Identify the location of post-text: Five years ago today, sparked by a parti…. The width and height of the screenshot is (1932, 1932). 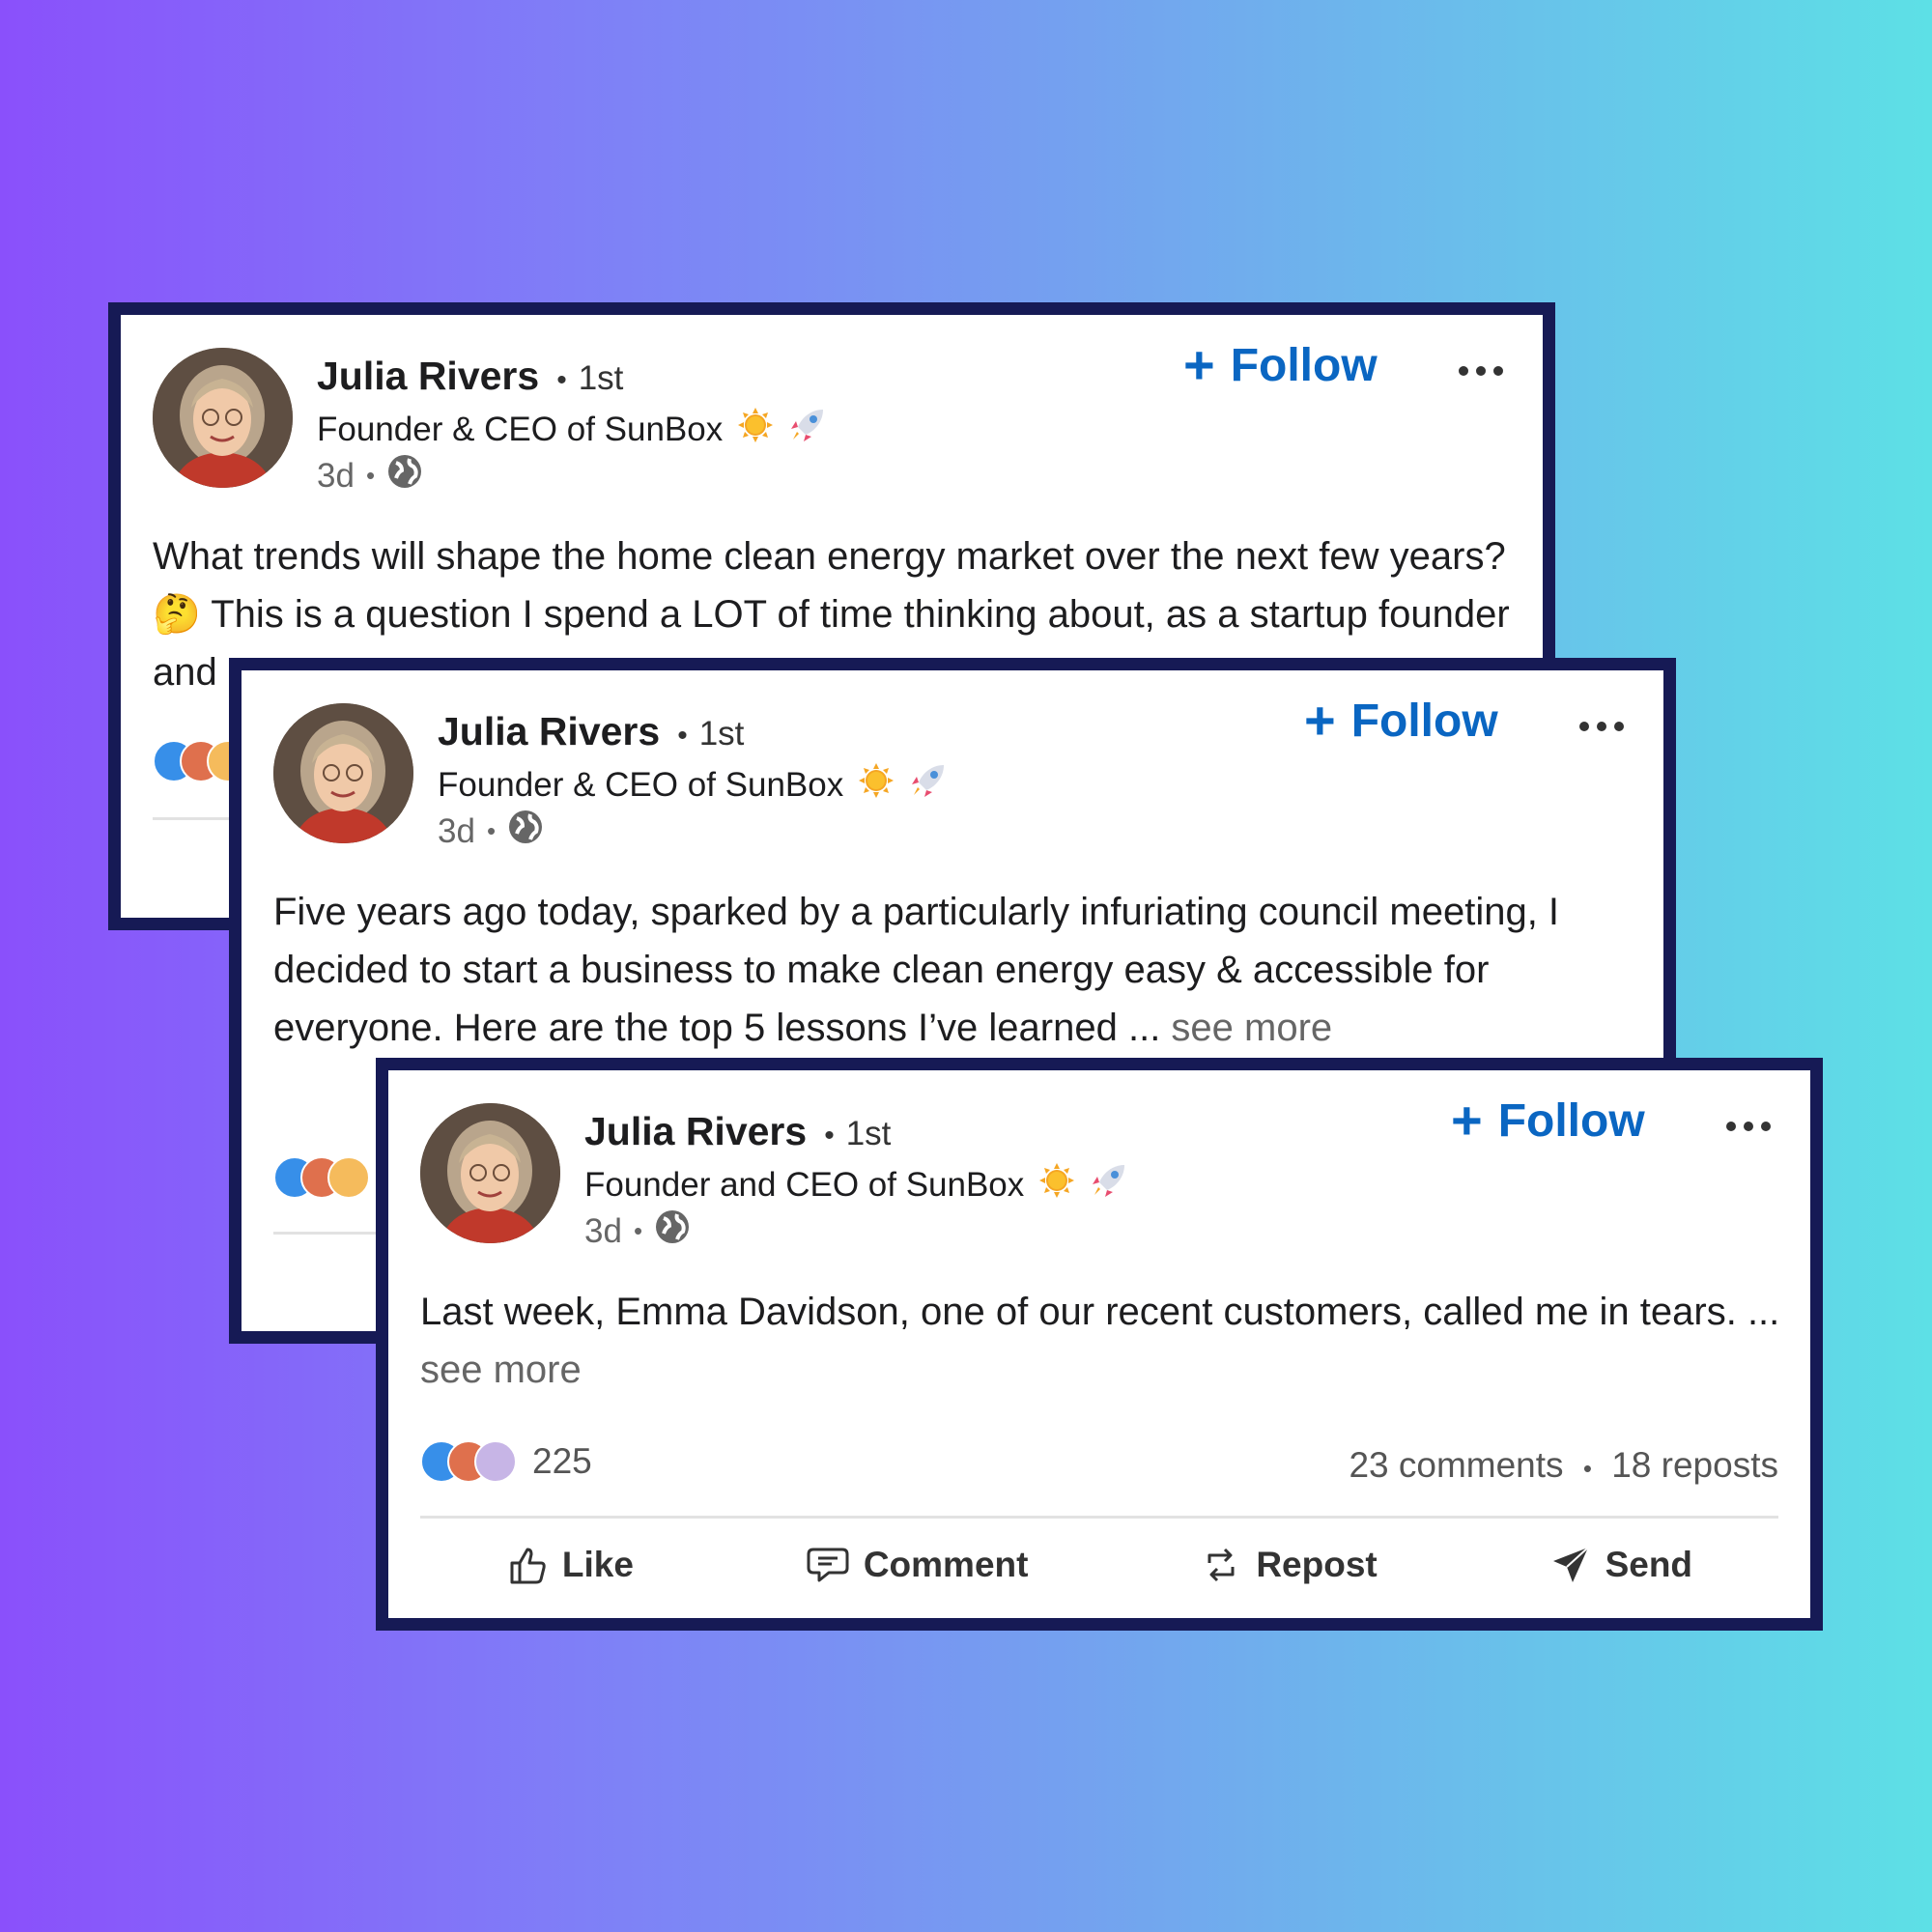
(959, 970).